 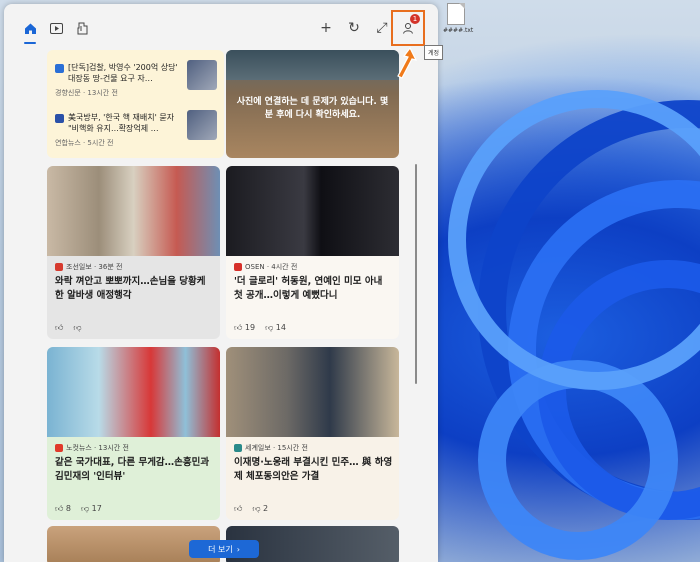 What do you see at coordinates (434, 52) in the screenshot?
I see `tooltip: 계정` at bounding box center [434, 52].